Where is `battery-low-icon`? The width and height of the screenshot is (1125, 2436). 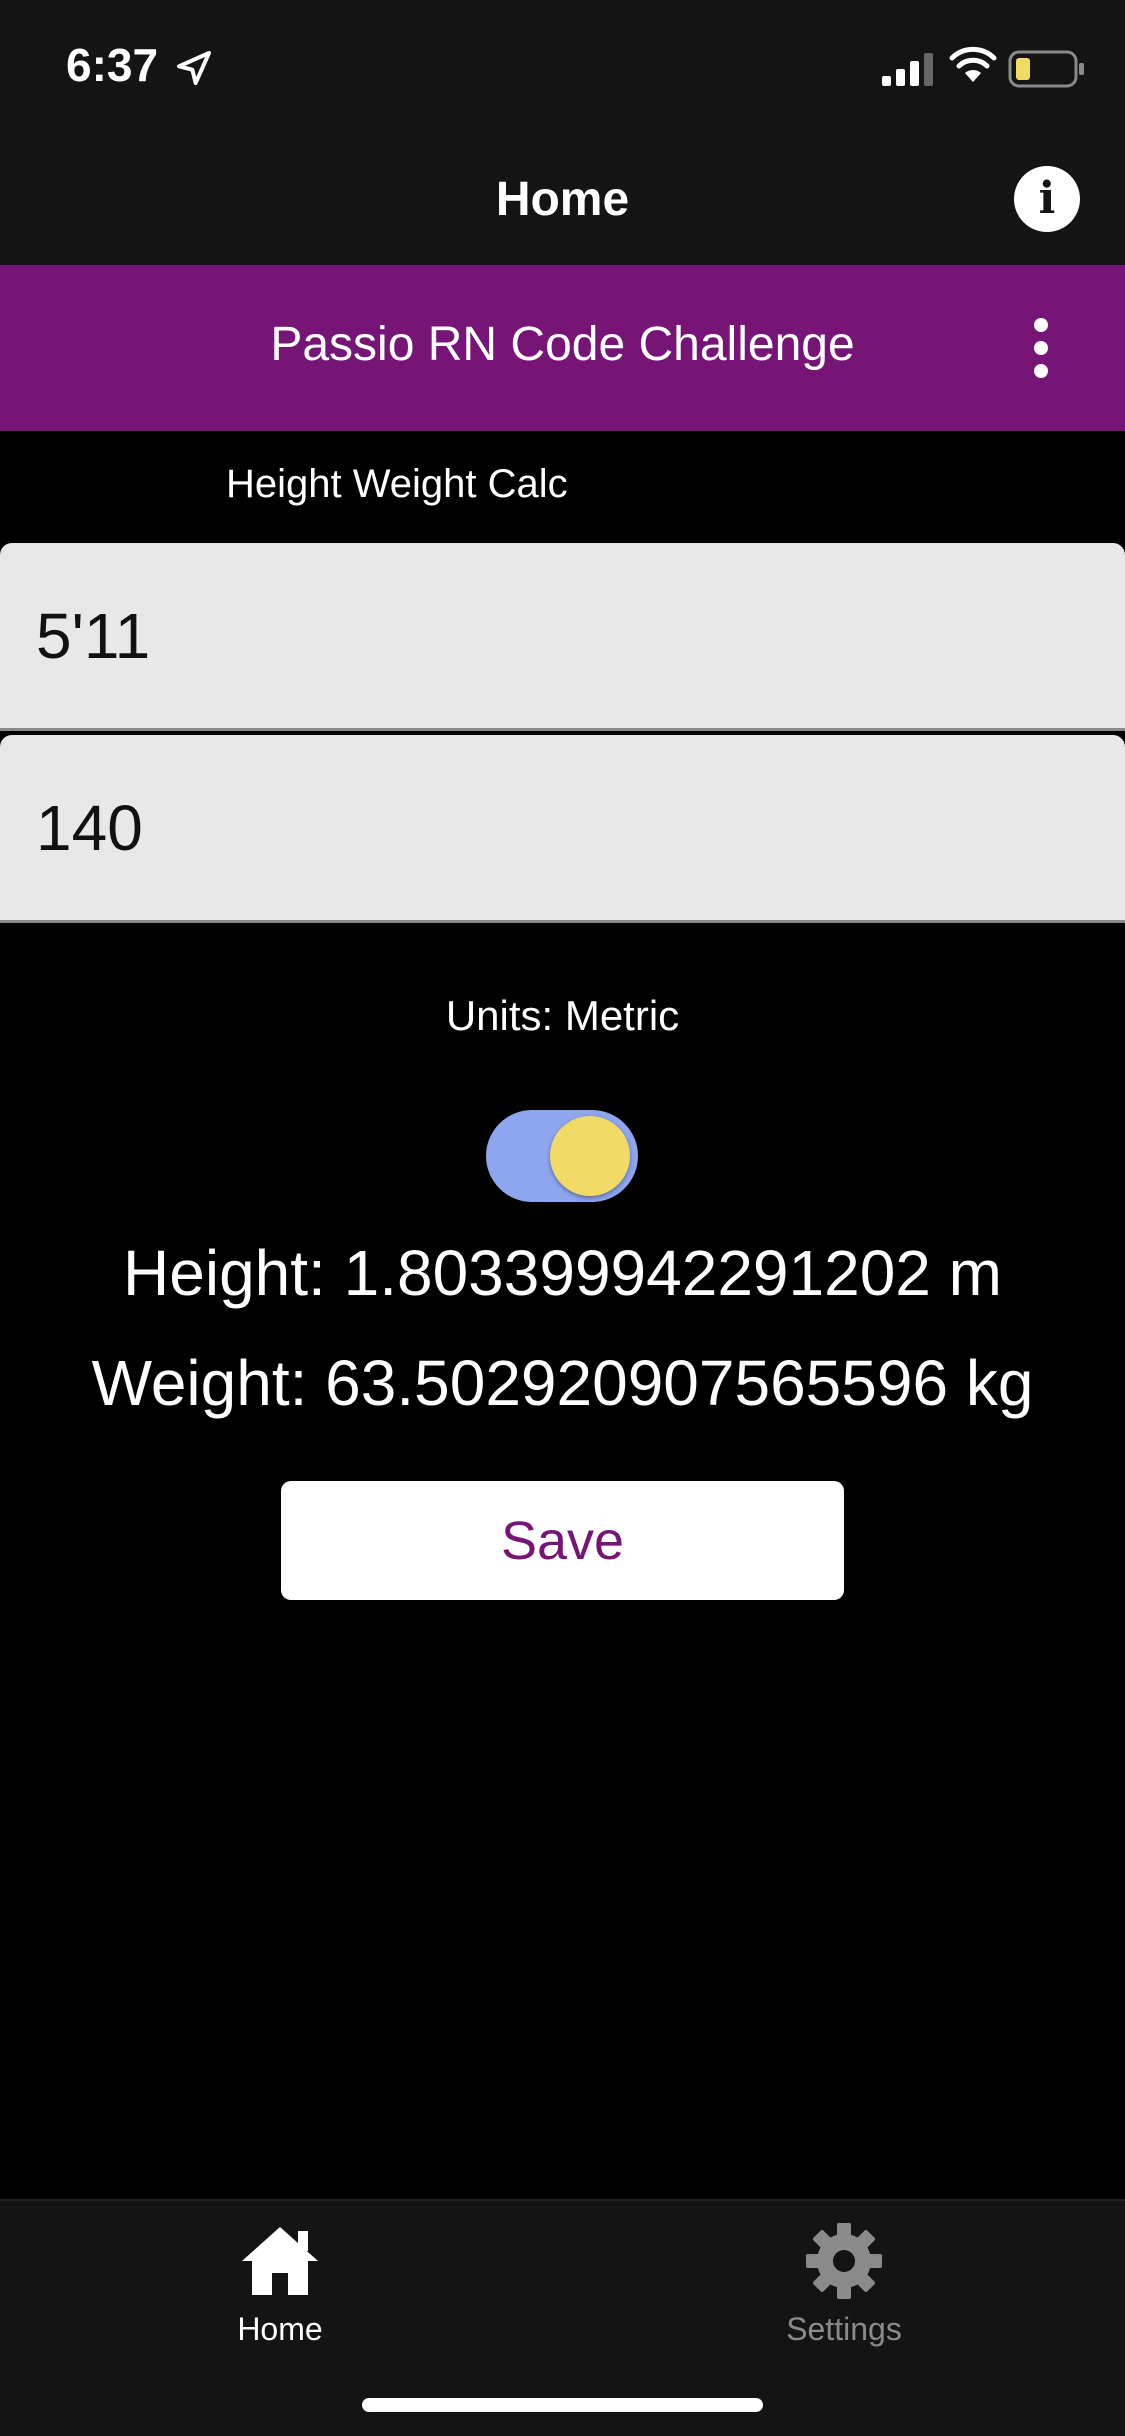 battery-low-icon is located at coordinates (1046, 69).